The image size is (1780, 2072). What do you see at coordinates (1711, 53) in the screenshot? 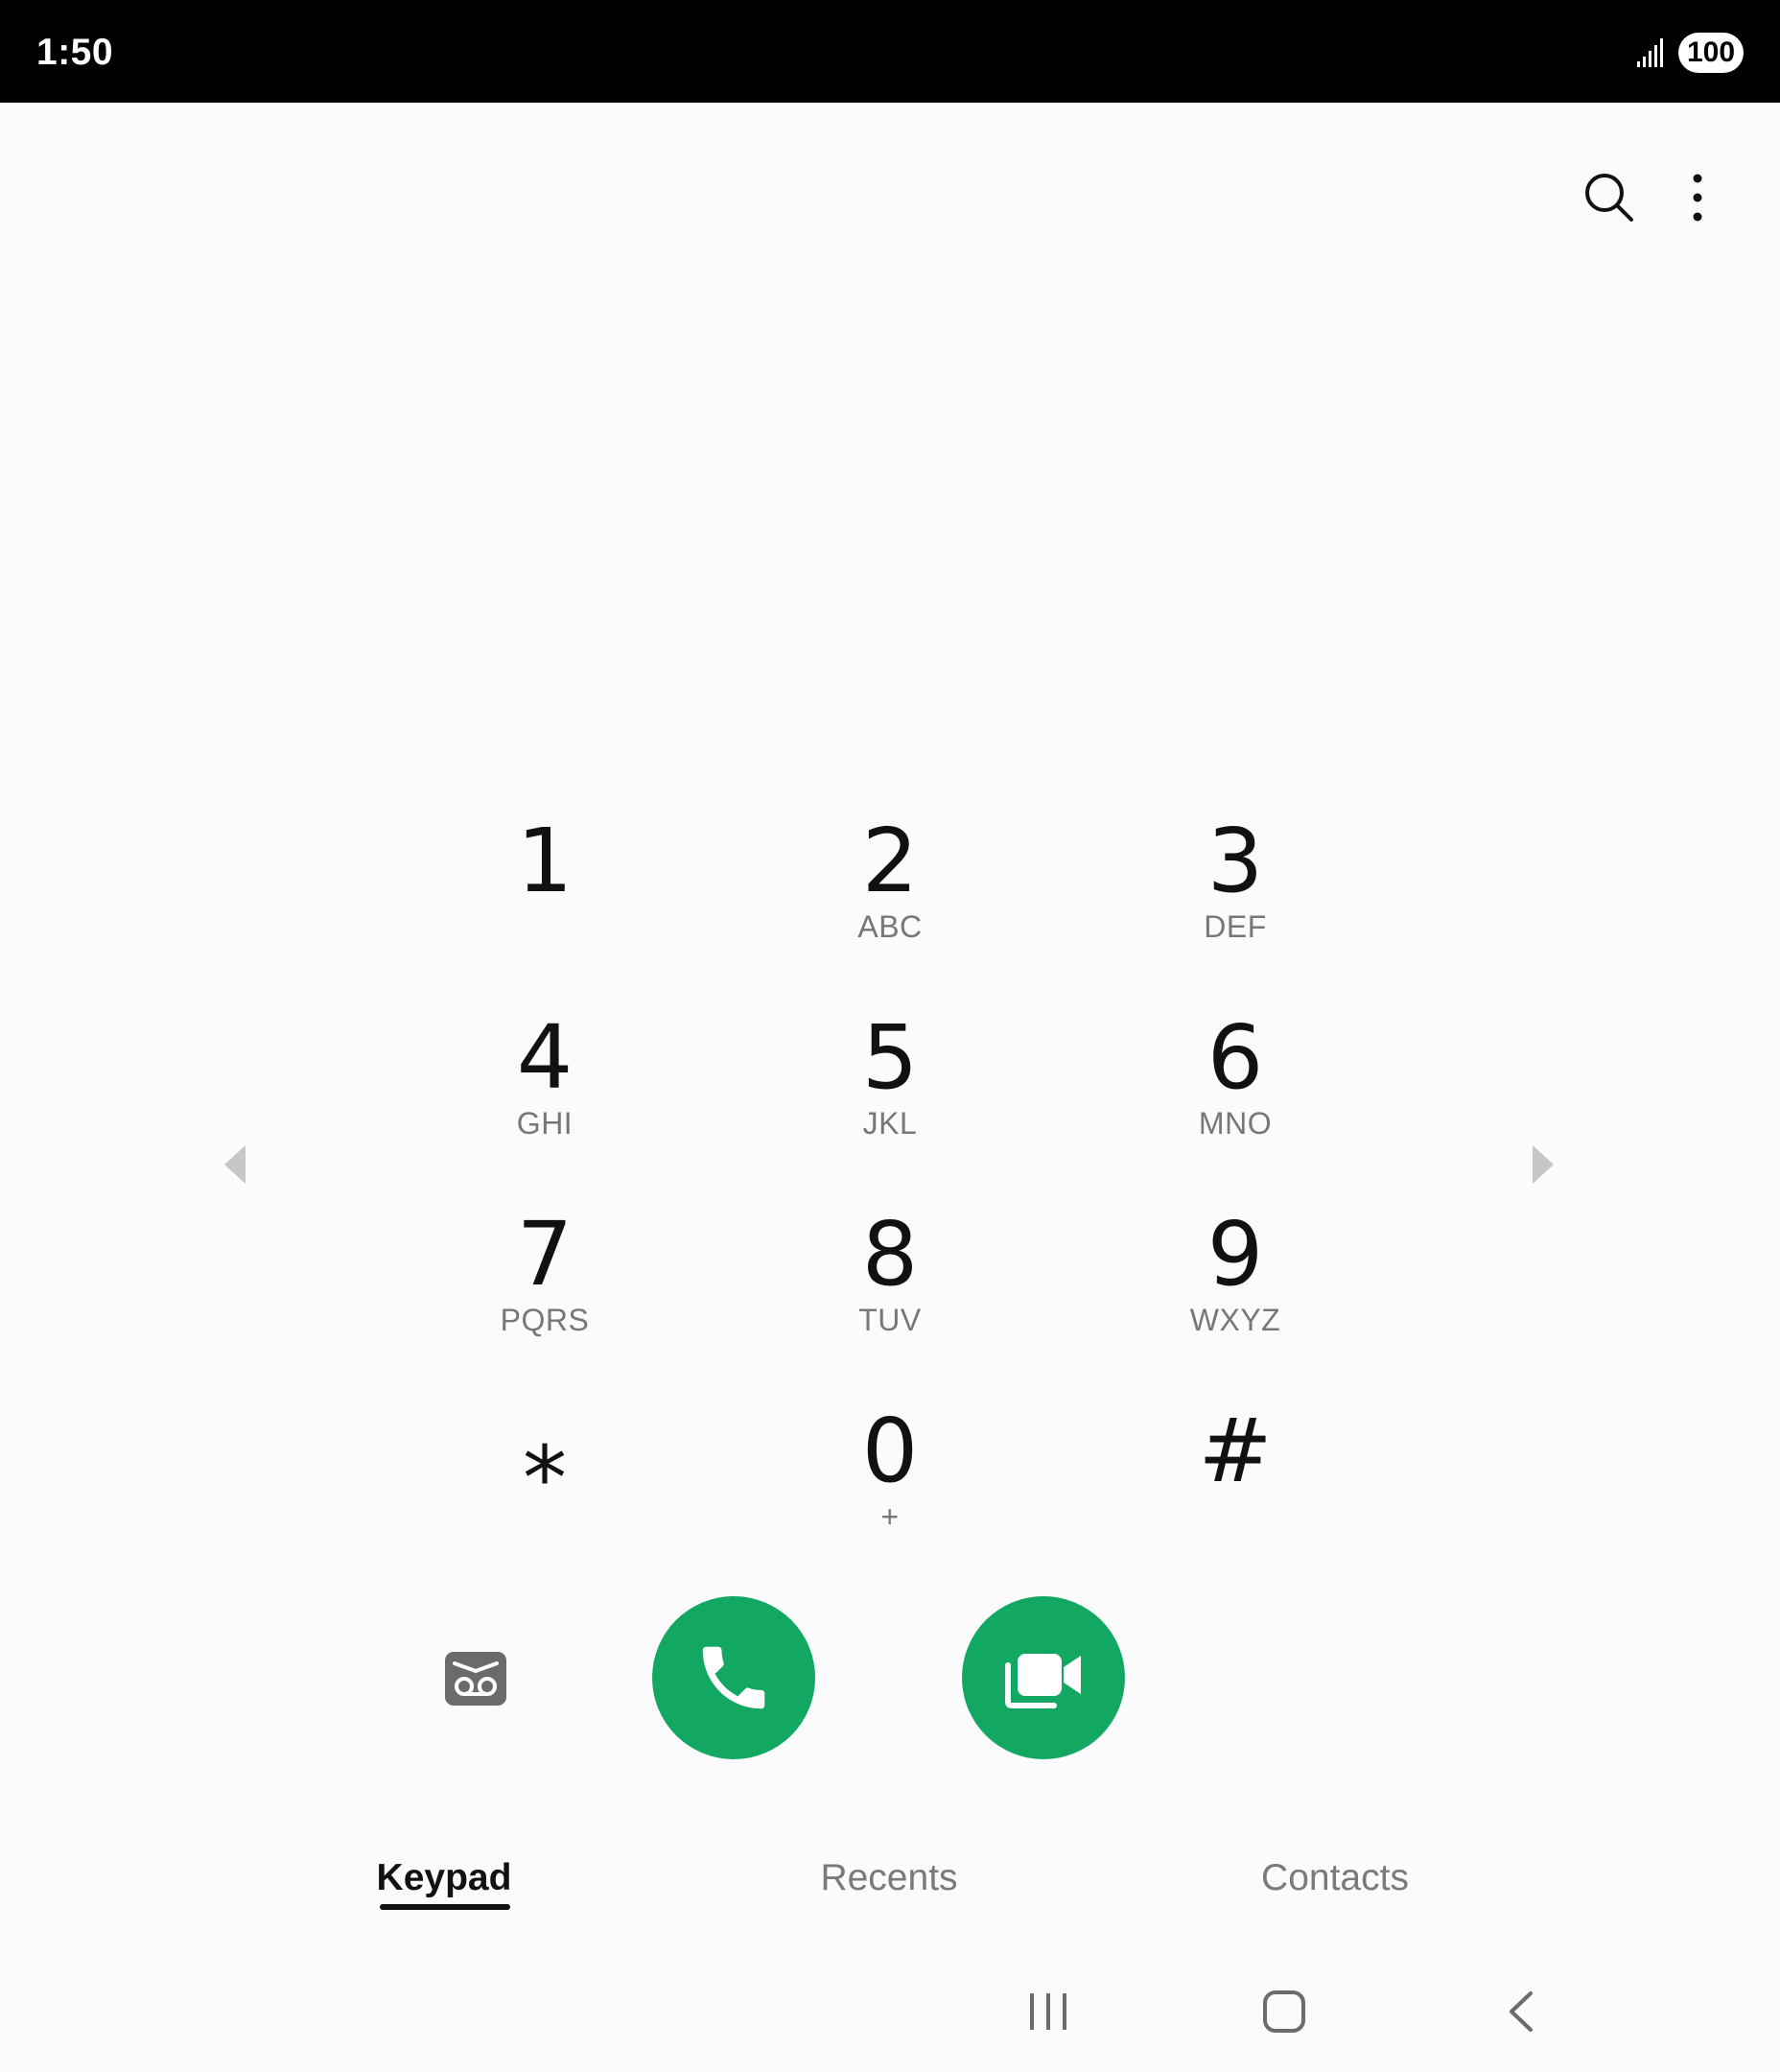
I see `battery-level: 100` at bounding box center [1711, 53].